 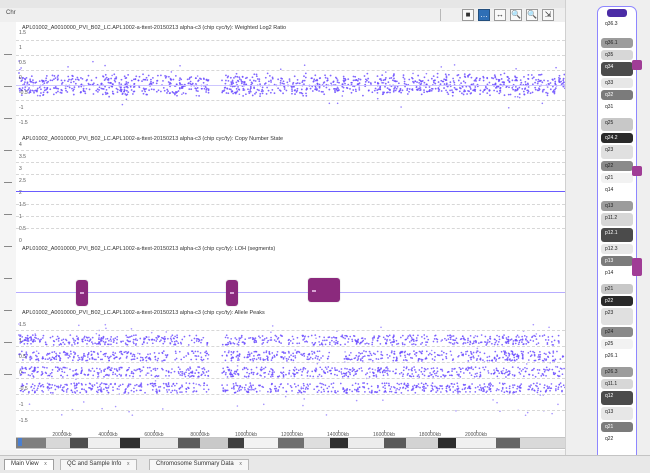 What do you see at coordinates (22, 205) in the screenshot?
I see `y-label: 1.5` at bounding box center [22, 205].